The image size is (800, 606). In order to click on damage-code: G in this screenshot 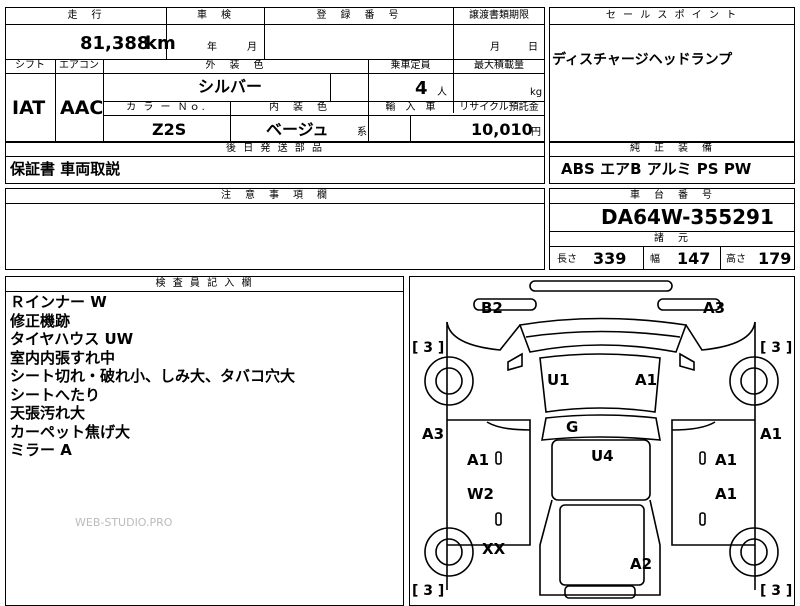, I will do `click(572, 427)`.